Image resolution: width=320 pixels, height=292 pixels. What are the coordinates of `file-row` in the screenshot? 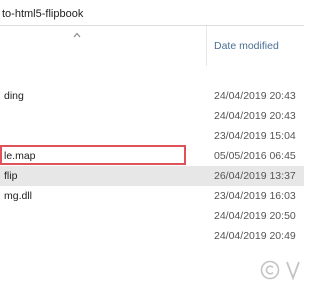 It's located at (152, 76).